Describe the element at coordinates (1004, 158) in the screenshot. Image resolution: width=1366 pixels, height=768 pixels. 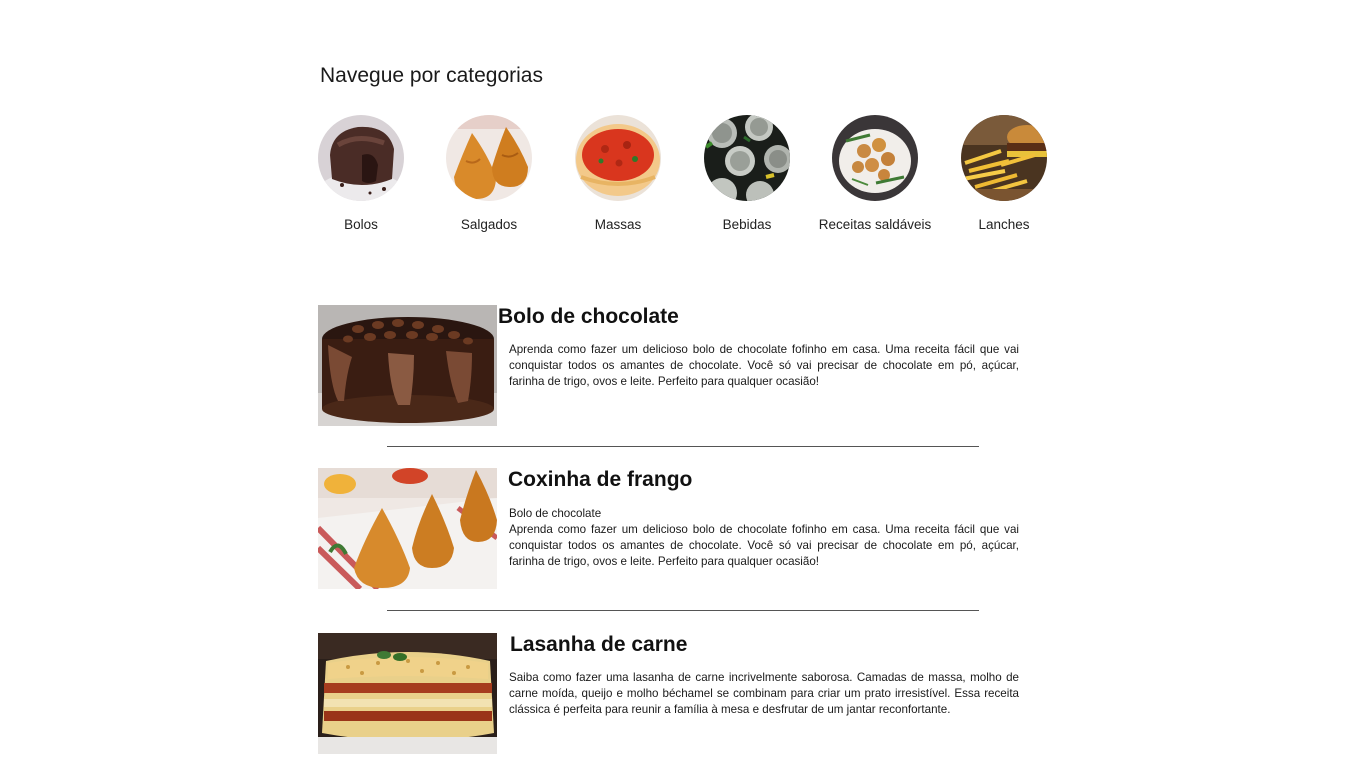
I see `burger-fries-icon` at that location.